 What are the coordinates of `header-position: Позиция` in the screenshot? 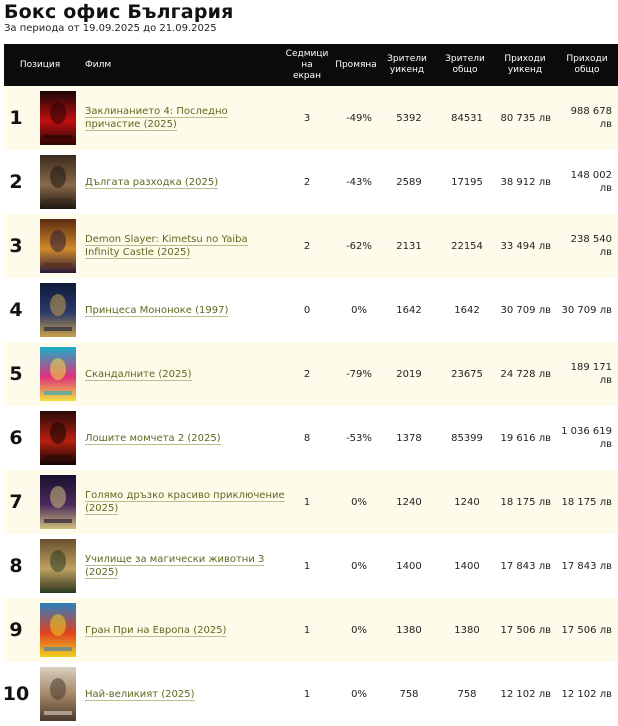 It's located at (40, 65).